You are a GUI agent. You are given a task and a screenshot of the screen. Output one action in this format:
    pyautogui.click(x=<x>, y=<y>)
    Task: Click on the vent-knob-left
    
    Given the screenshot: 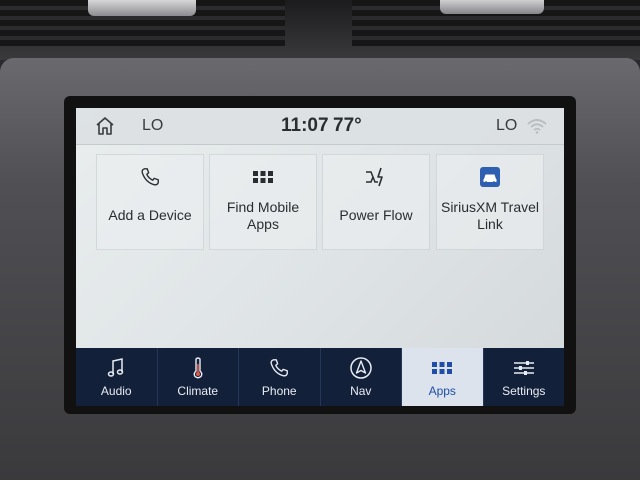 What is the action you would take?
    pyautogui.click(x=142, y=8)
    